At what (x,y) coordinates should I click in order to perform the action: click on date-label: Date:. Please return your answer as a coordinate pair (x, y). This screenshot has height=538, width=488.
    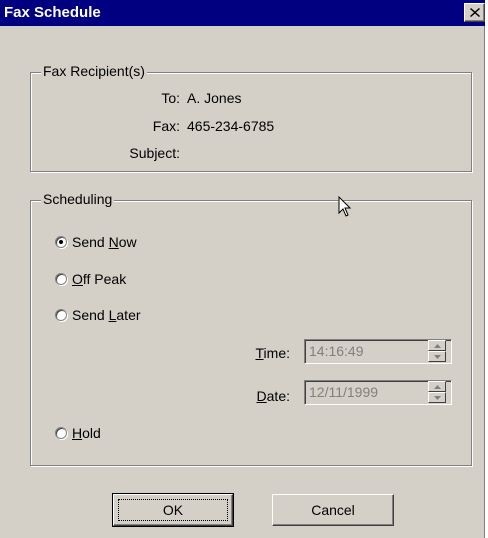
    Looking at the image, I should click on (273, 396).